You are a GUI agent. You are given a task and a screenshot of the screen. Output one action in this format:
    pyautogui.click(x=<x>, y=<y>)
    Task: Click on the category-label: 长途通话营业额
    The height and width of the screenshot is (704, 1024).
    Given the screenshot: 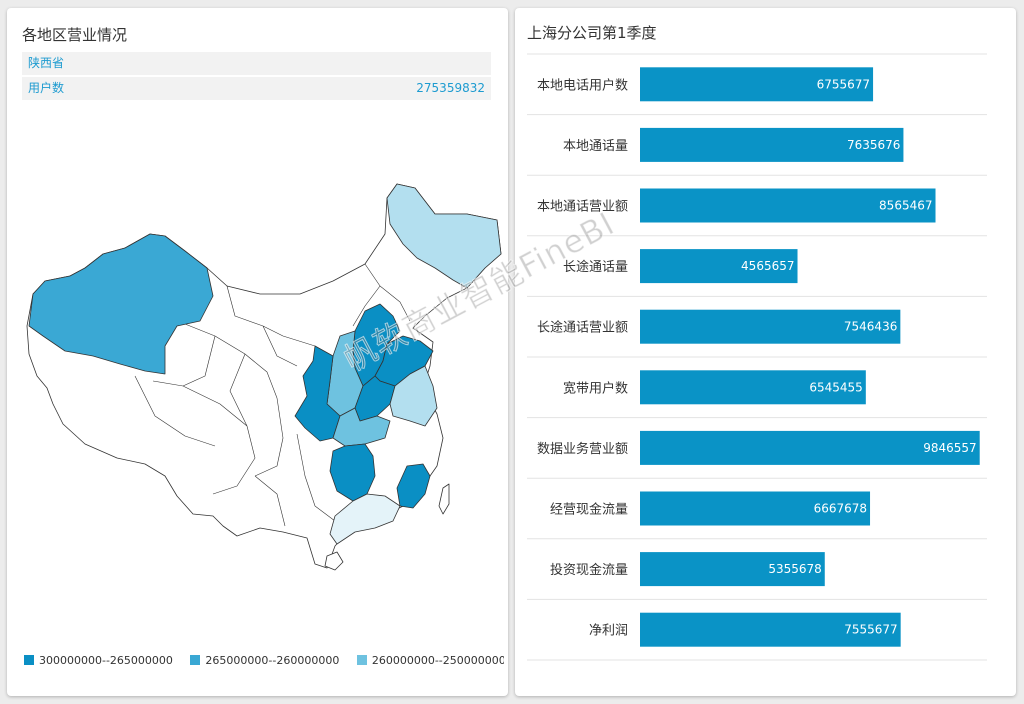 What is the action you would take?
    pyautogui.click(x=582, y=328)
    